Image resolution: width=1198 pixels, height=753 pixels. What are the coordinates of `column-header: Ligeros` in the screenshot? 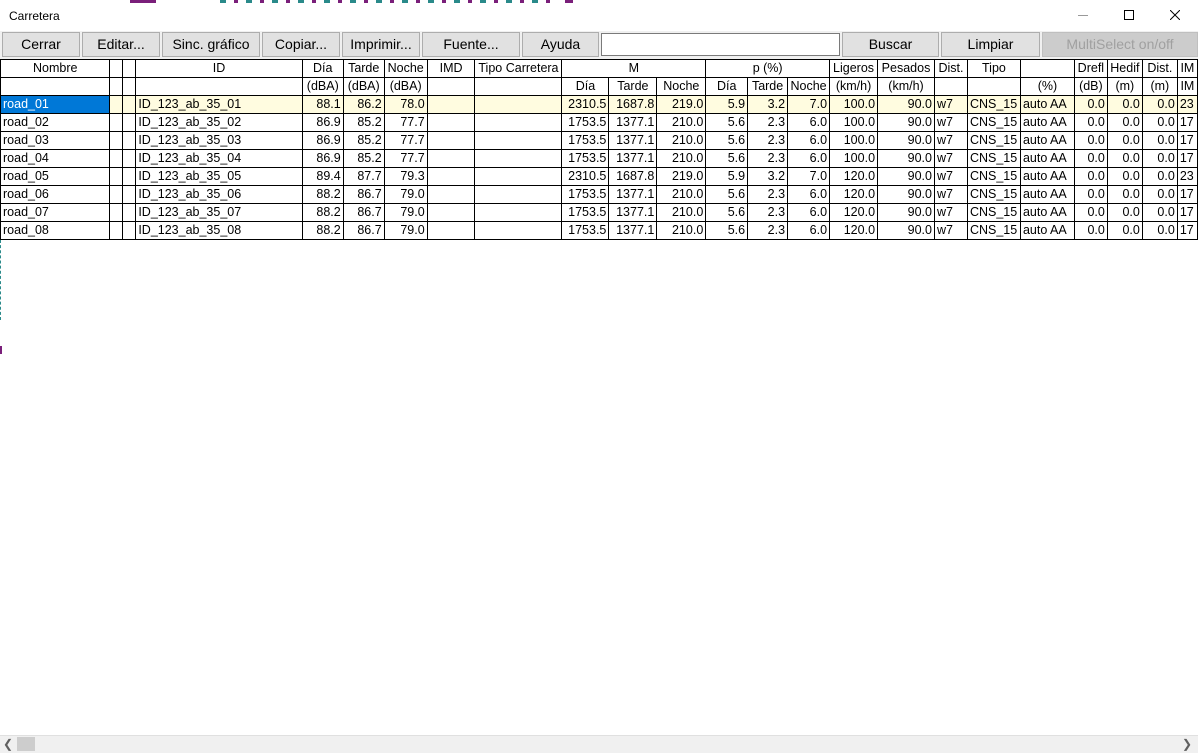 It's located at (854, 68).